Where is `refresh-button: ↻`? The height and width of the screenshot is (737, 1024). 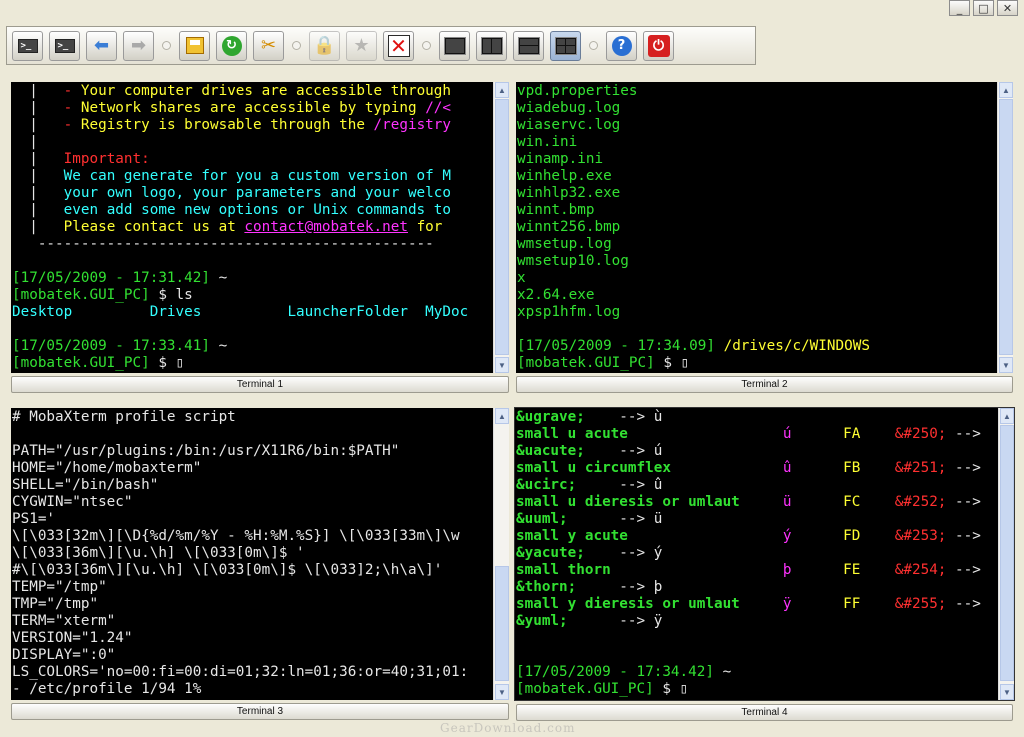 refresh-button: ↻ is located at coordinates (231, 45).